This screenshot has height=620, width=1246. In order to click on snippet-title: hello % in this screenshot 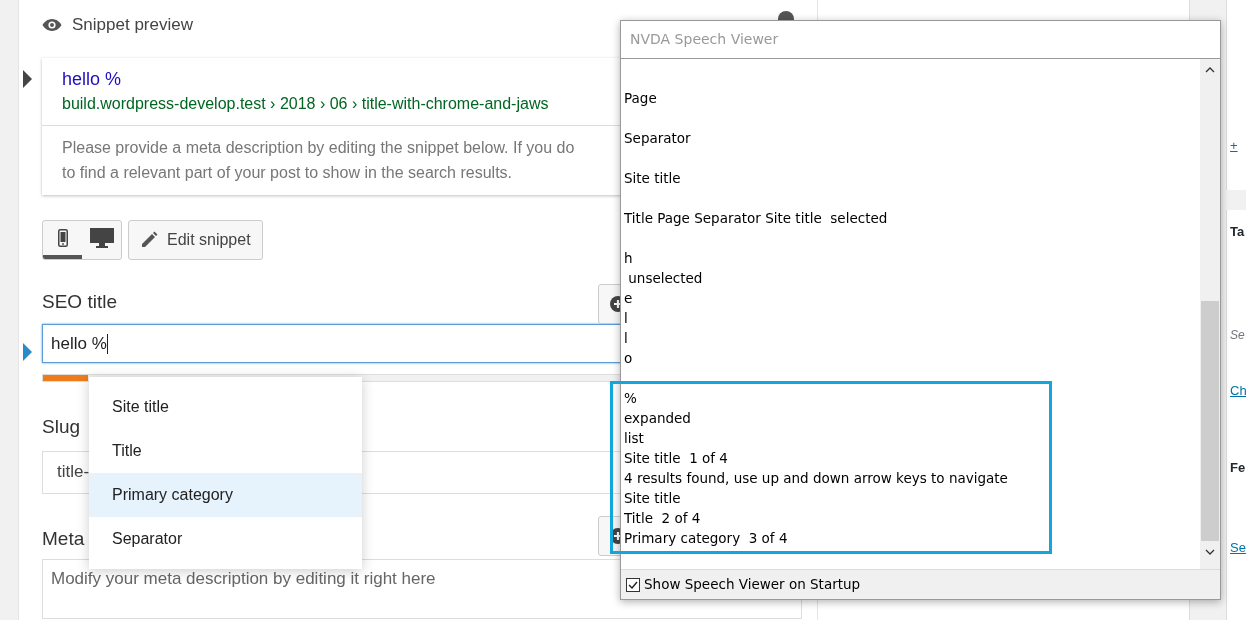, I will do `click(92, 79)`.